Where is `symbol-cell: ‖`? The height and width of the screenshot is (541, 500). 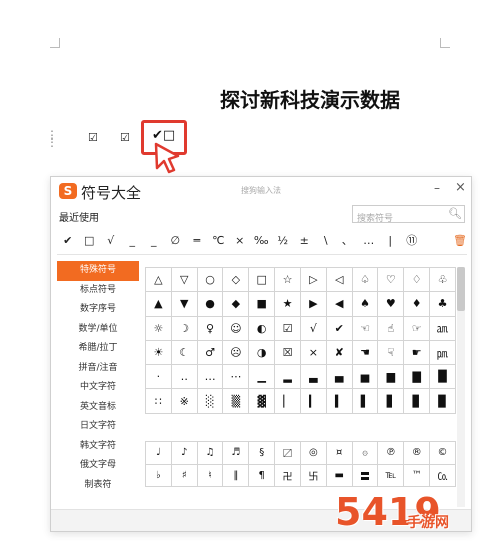
symbol-cell: ‖ is located at coordinates (236, 475).